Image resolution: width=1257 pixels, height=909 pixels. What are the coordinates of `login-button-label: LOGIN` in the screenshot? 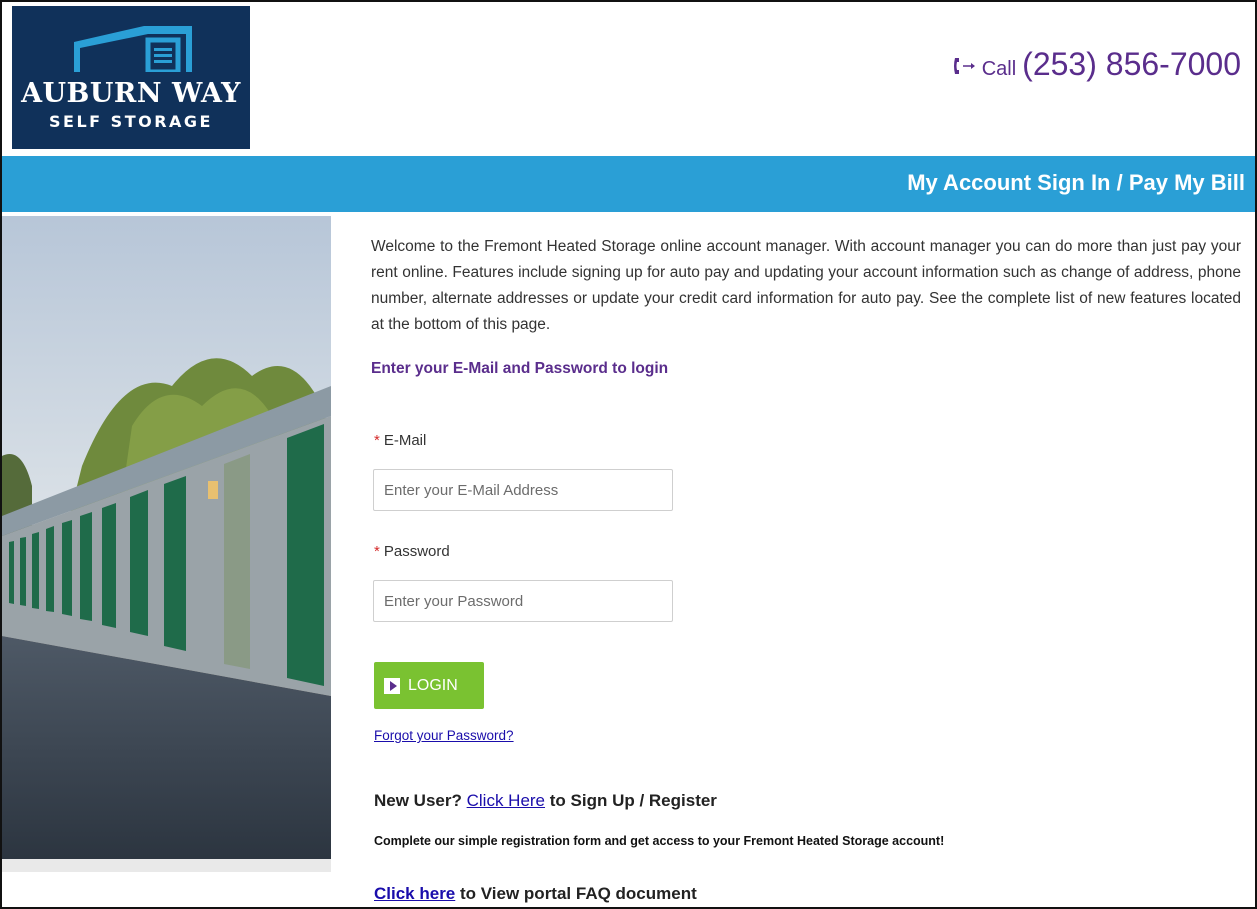 It's located at (433, 685).